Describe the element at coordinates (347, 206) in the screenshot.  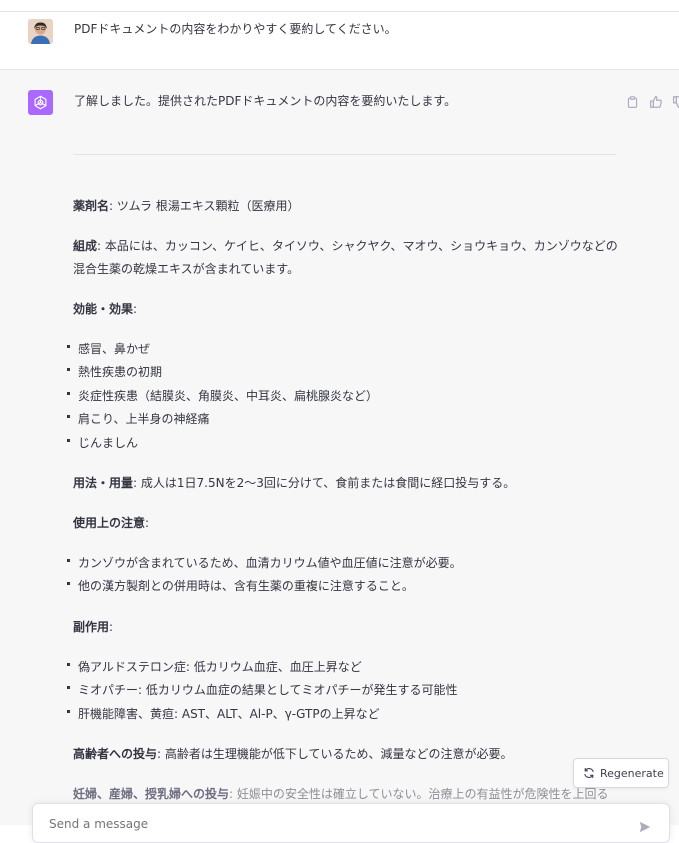
I see `drug-name-paragraph: 薬剤名: ツムラ 根湯エキス顆粒（医療用）` at that location.